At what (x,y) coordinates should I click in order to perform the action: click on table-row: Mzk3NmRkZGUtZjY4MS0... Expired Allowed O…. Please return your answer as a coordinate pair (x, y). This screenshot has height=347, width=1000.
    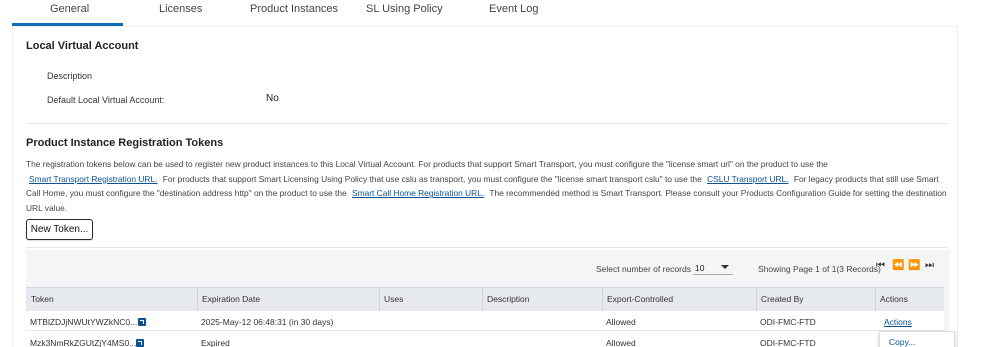
    Looking at the image, I should click on (485, 339).